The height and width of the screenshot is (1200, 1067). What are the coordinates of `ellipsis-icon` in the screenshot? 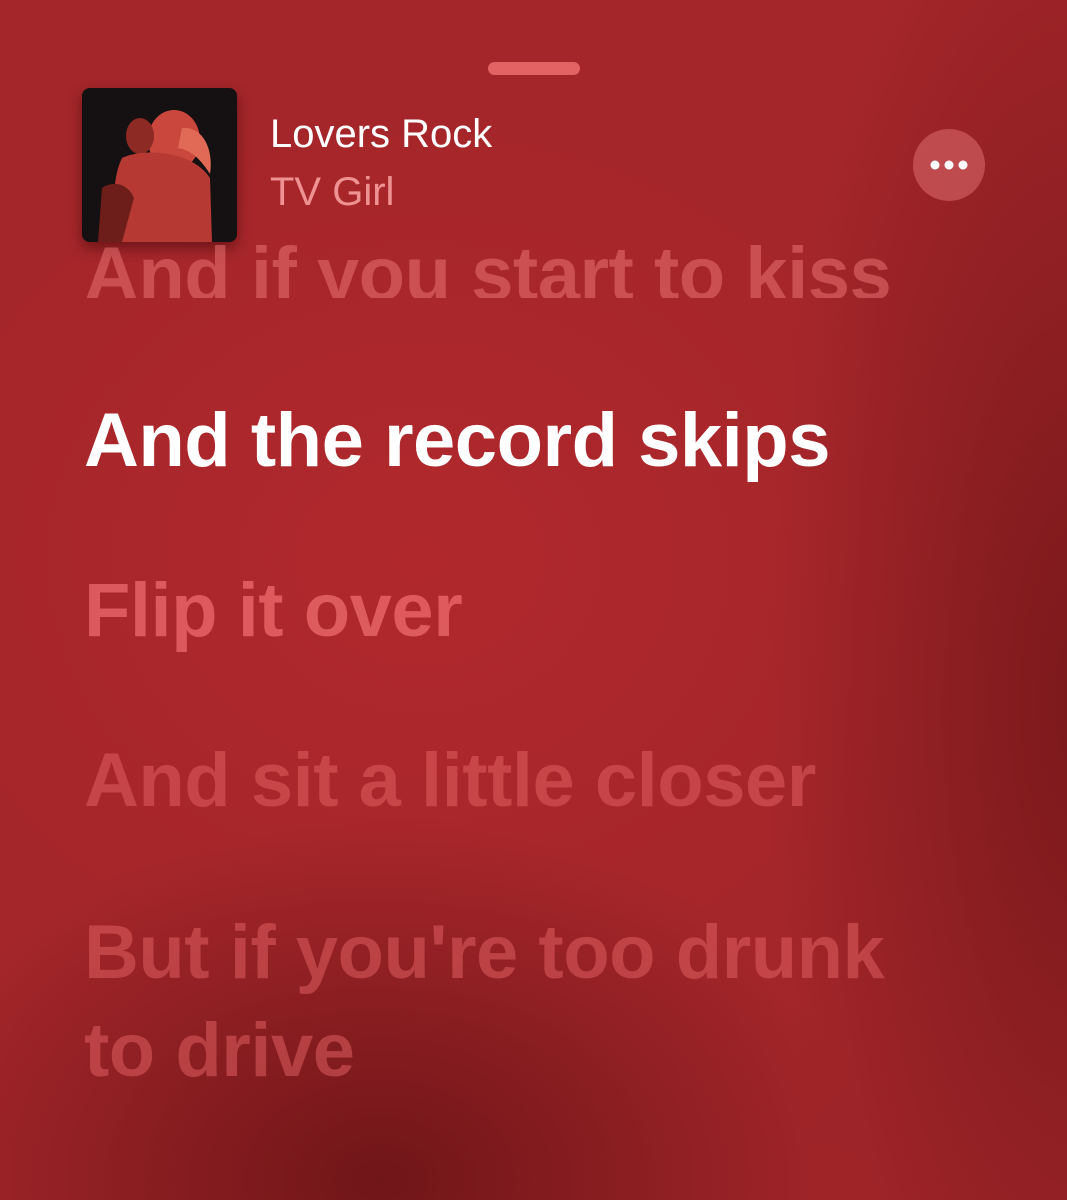 It's located at (949, 165).